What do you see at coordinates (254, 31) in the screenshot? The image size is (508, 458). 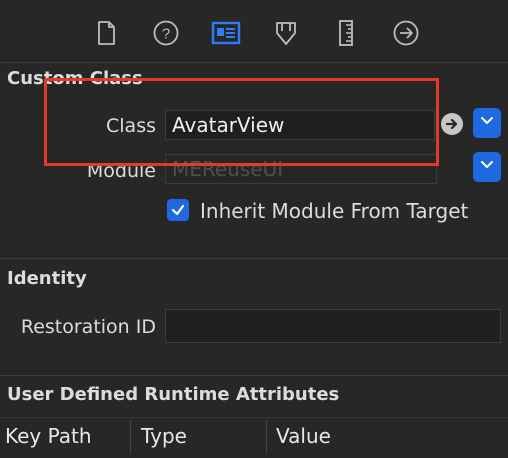 I see `inspector-toolbar: ?` at bounding box center [254, 31].